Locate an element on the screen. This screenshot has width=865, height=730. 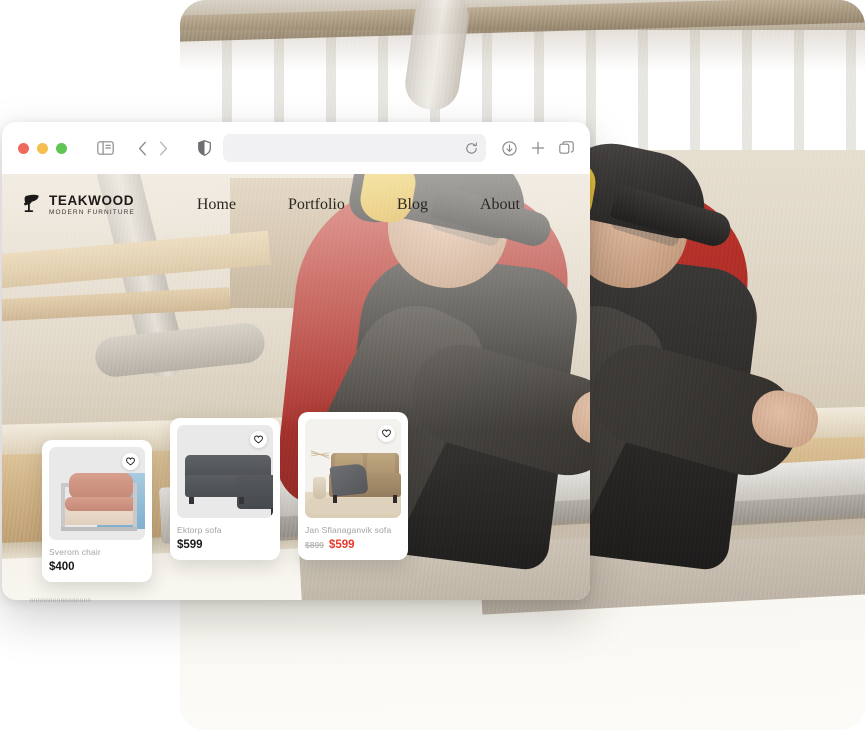
product-card: Ektorp sofa $599 is located at coordinates (225, 489).